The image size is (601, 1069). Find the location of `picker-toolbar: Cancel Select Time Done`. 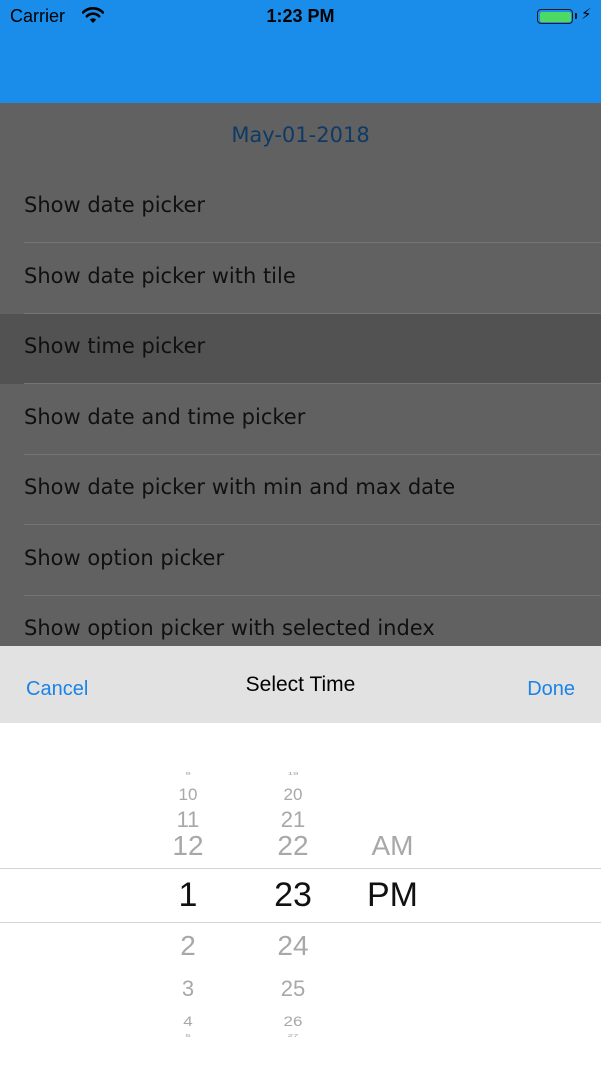

picker-toolbar: Cancel Select Time Done is located at coordinates (300, 684).